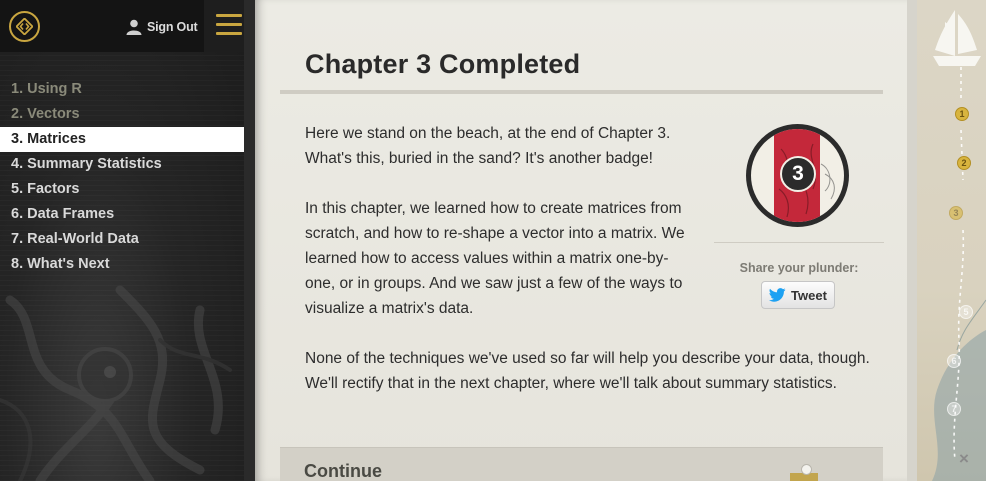 This screenshot has width=986, height=481. I want to click on badge-number: 3, so click(798, 174).